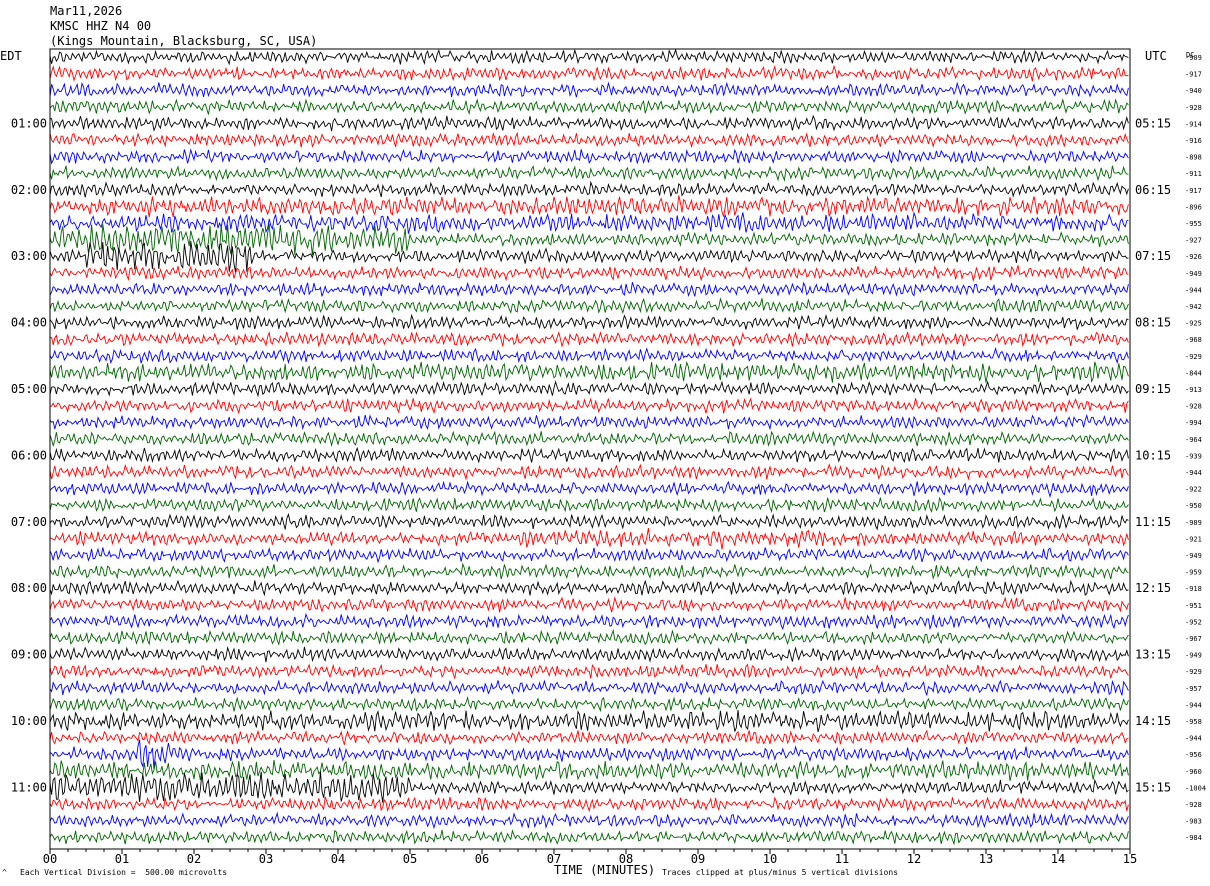  I want to click on right-time-label: 15:15, so click(1153, 787).